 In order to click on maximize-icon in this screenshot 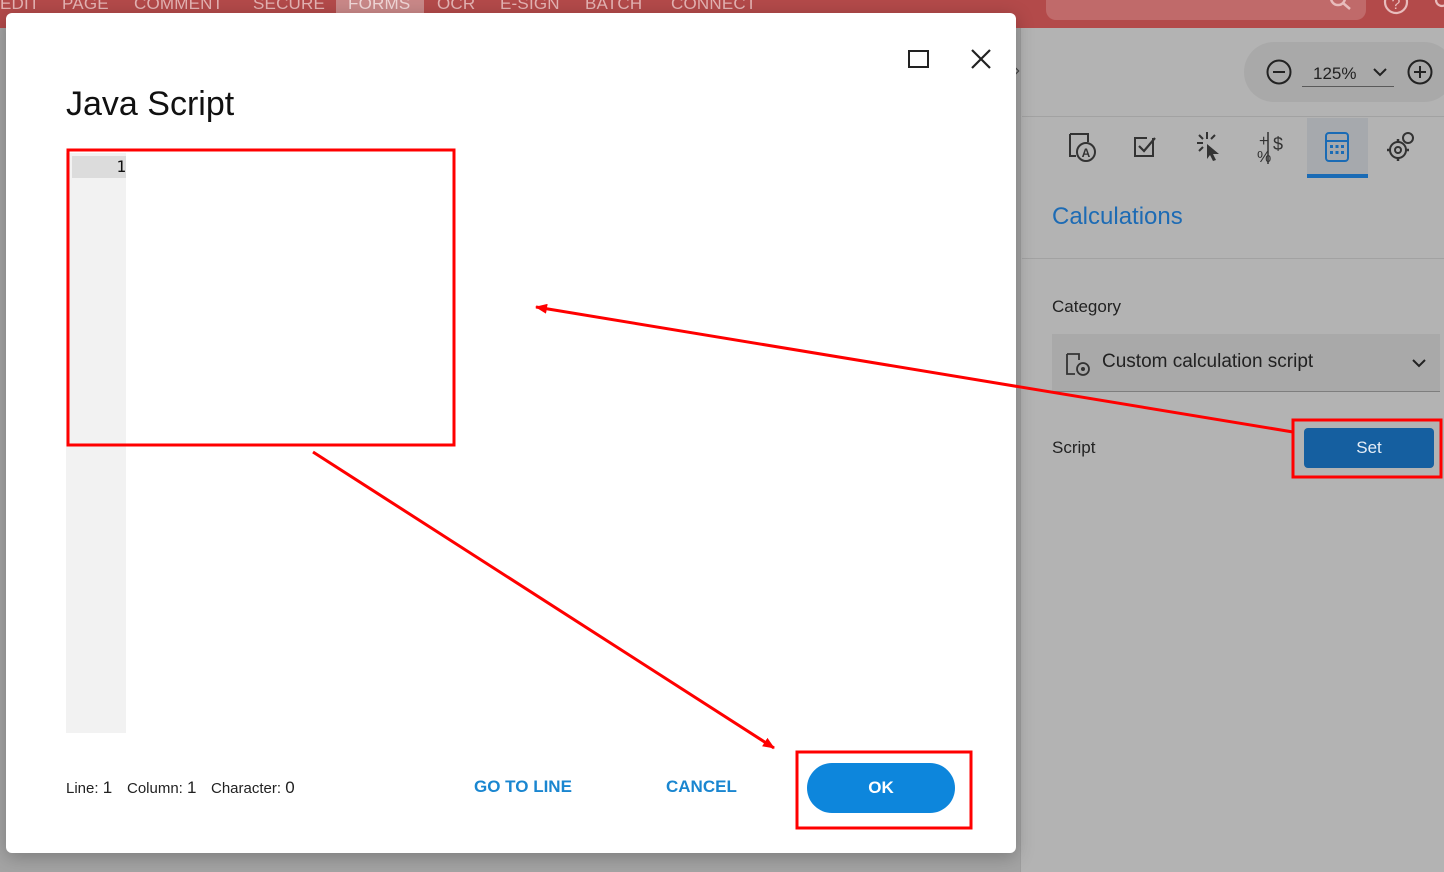, I will do `click(919, 59)`.